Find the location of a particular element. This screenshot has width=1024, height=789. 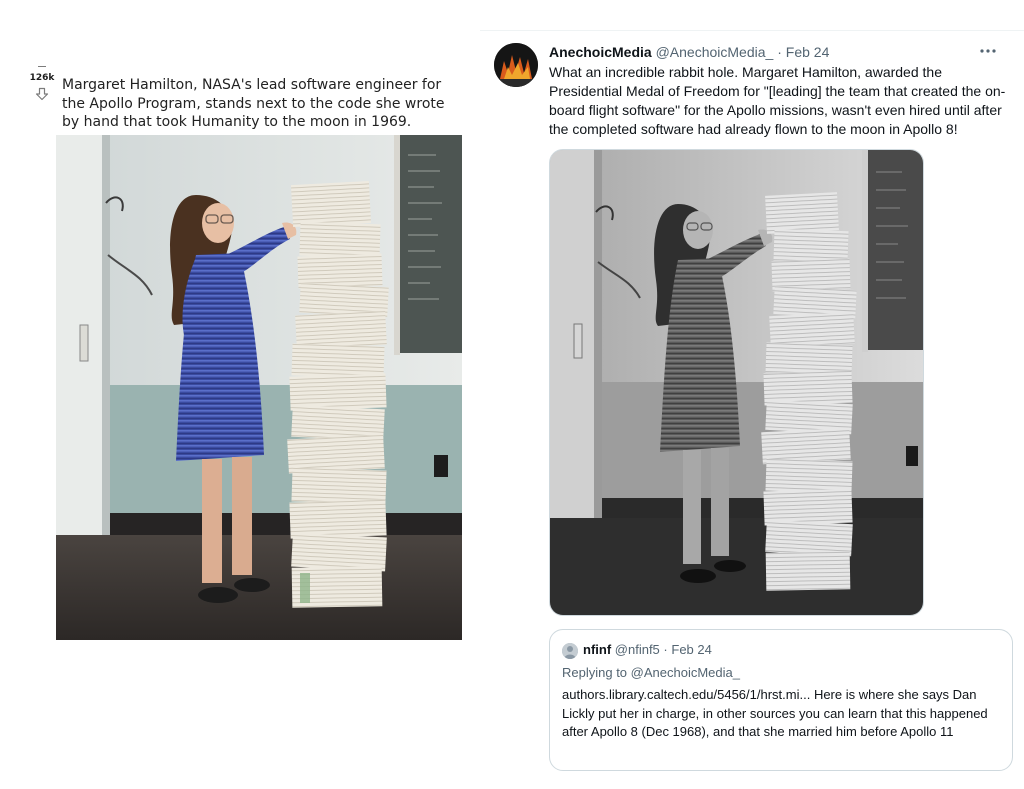

author-handle: @AnechoicMedia_ is located at coordinates (715, 52).